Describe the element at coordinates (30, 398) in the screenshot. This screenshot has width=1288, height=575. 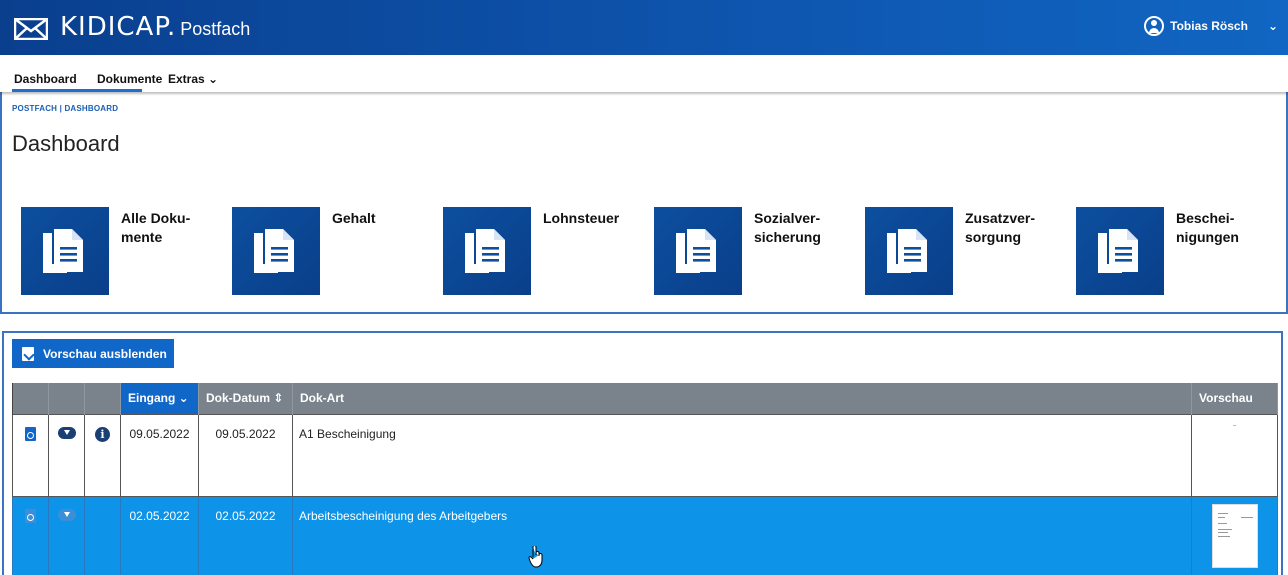
I see `column-header-view` at that location.